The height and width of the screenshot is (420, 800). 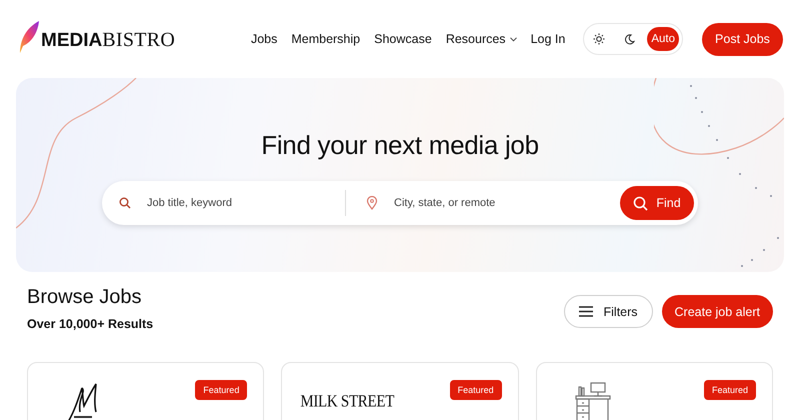 What do you see at coordinates (400, 145) in the screenshot?
I see `hero-title: Find your next media job` at bounding box center [400, 145].